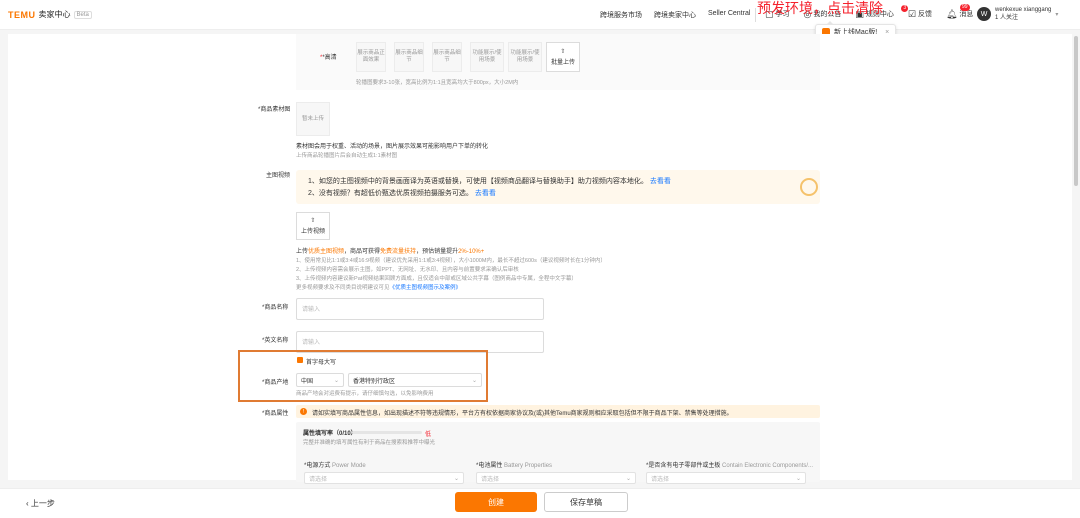 The width and height of the screenshot is (1080, 518). What do you see at coordinates (275, 341) in the screenshot?
I see `english-name-label: *英文名称` at bounding box center [275, 341].